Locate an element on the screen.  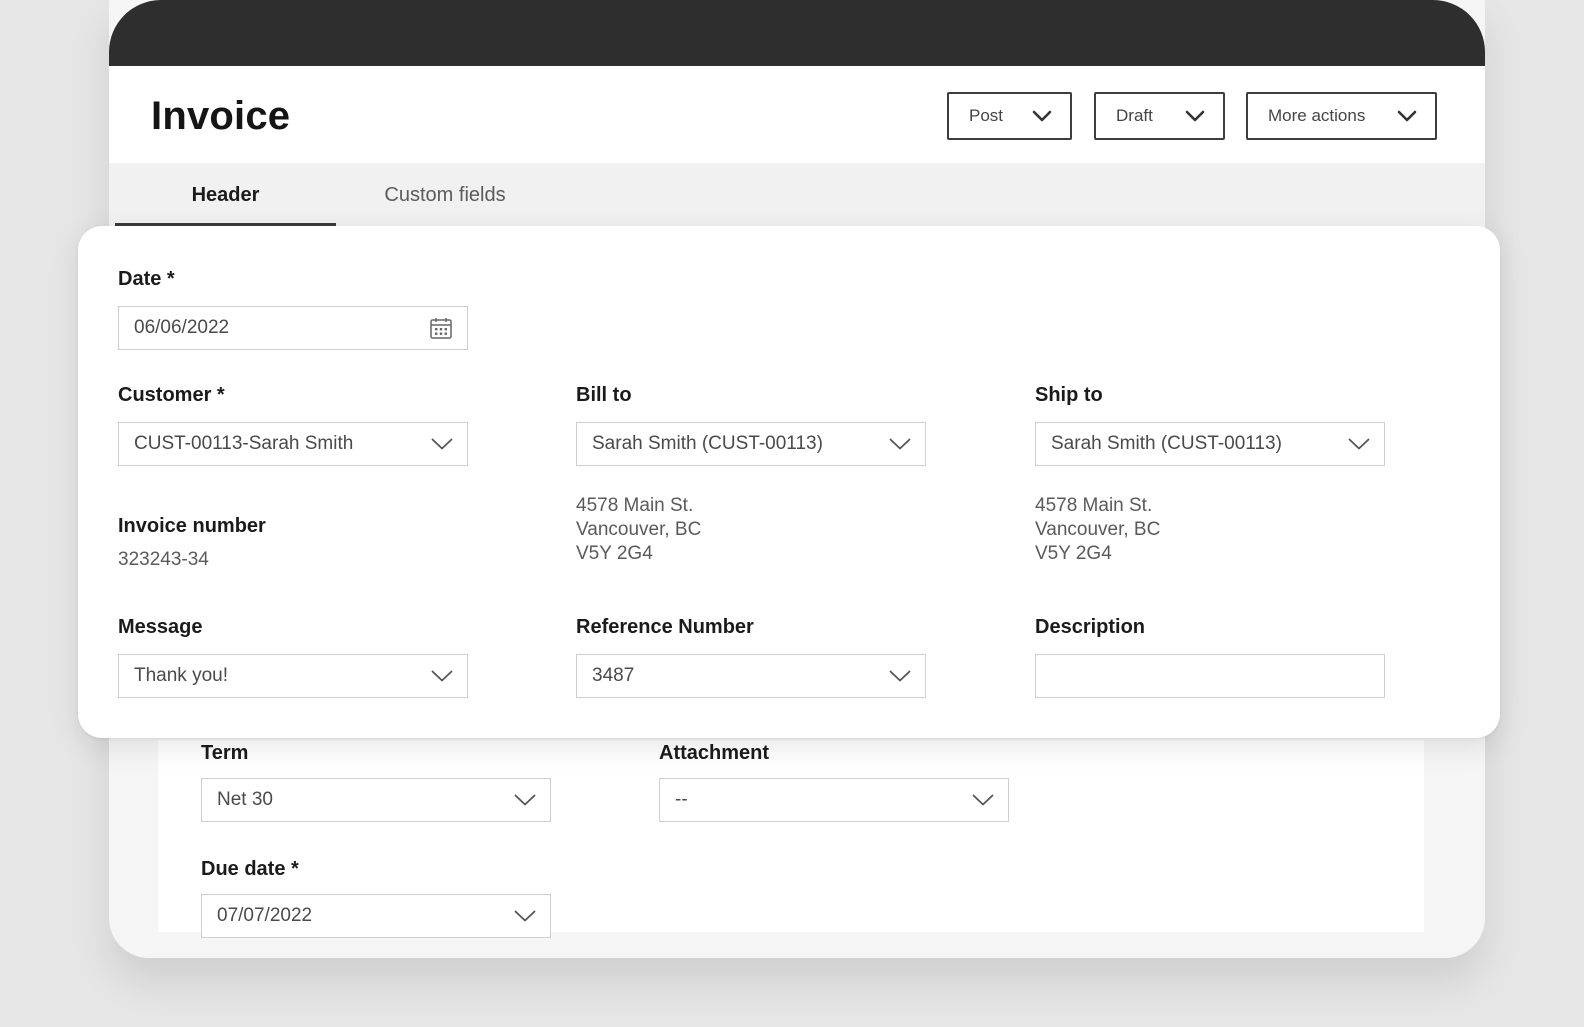
ship-to-address-line: V5Y 2G4 is located at coordinates (1073, 553).